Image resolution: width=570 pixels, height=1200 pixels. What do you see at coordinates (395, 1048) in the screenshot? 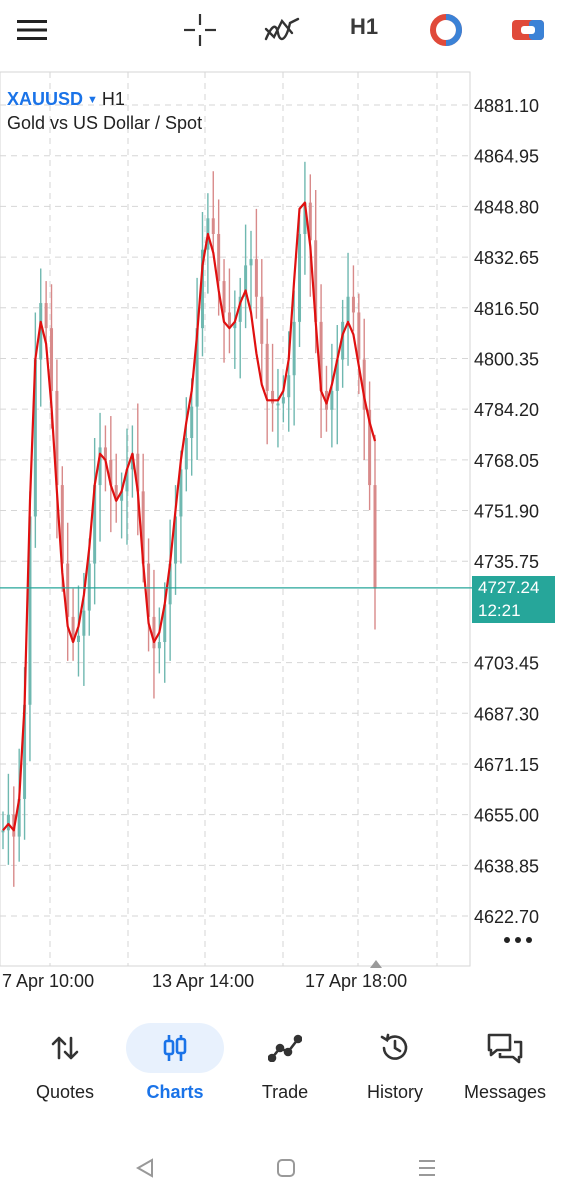
I see `history-clock-icon` at bounding box center [395, 1048].